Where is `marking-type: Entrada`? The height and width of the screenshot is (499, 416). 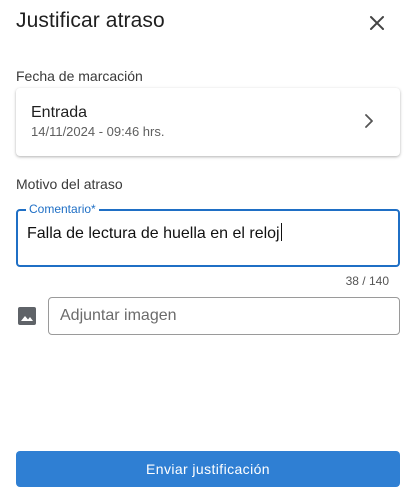
marking-type: Entrada is located at coordinates (59, 112).